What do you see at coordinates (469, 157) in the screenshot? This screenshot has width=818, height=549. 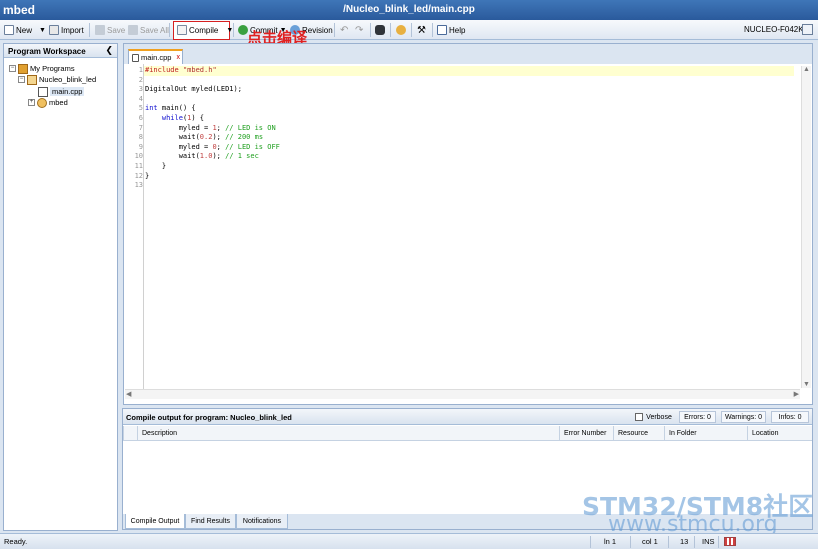 I see `code-line: wait(1.0); // 1 sec` at bounding box center [469, 157].